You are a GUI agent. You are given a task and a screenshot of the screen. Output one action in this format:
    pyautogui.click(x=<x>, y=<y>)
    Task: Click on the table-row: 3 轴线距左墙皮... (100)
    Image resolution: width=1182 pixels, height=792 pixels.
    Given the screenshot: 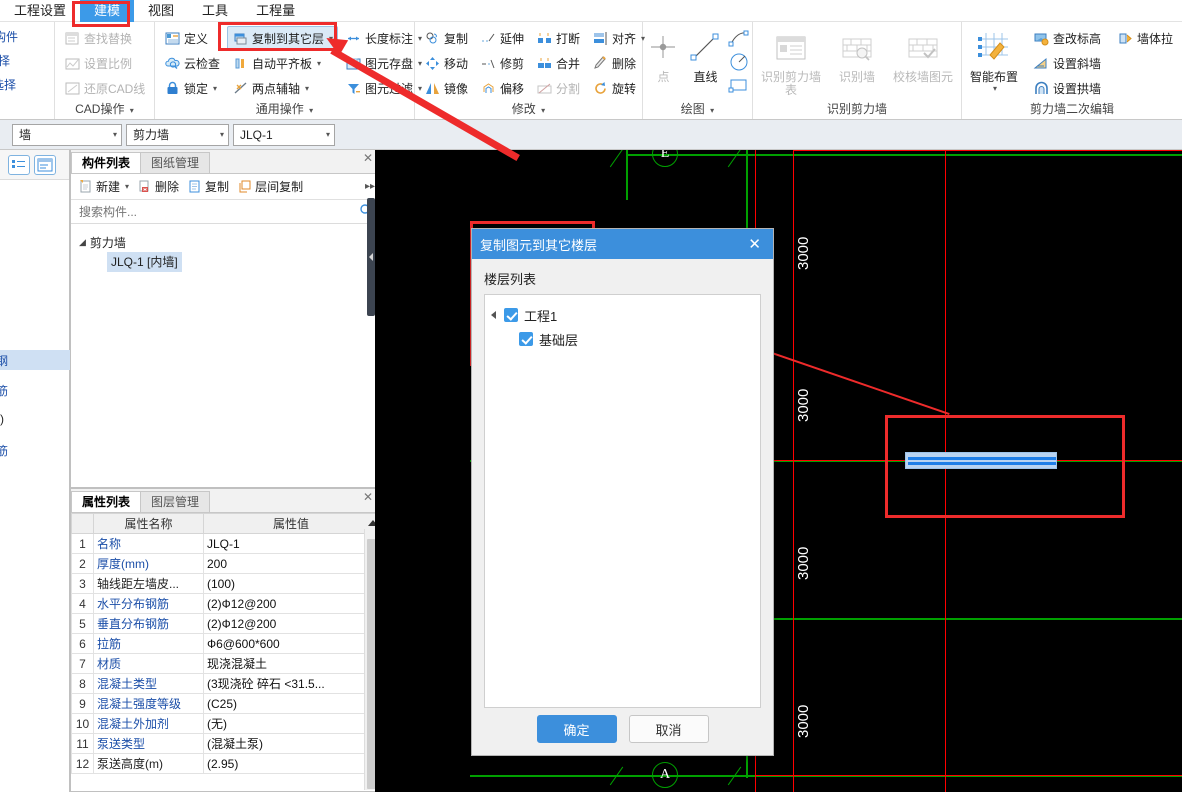 What is the action you would take?
    pyautogui.click(x=225, y=583)
    